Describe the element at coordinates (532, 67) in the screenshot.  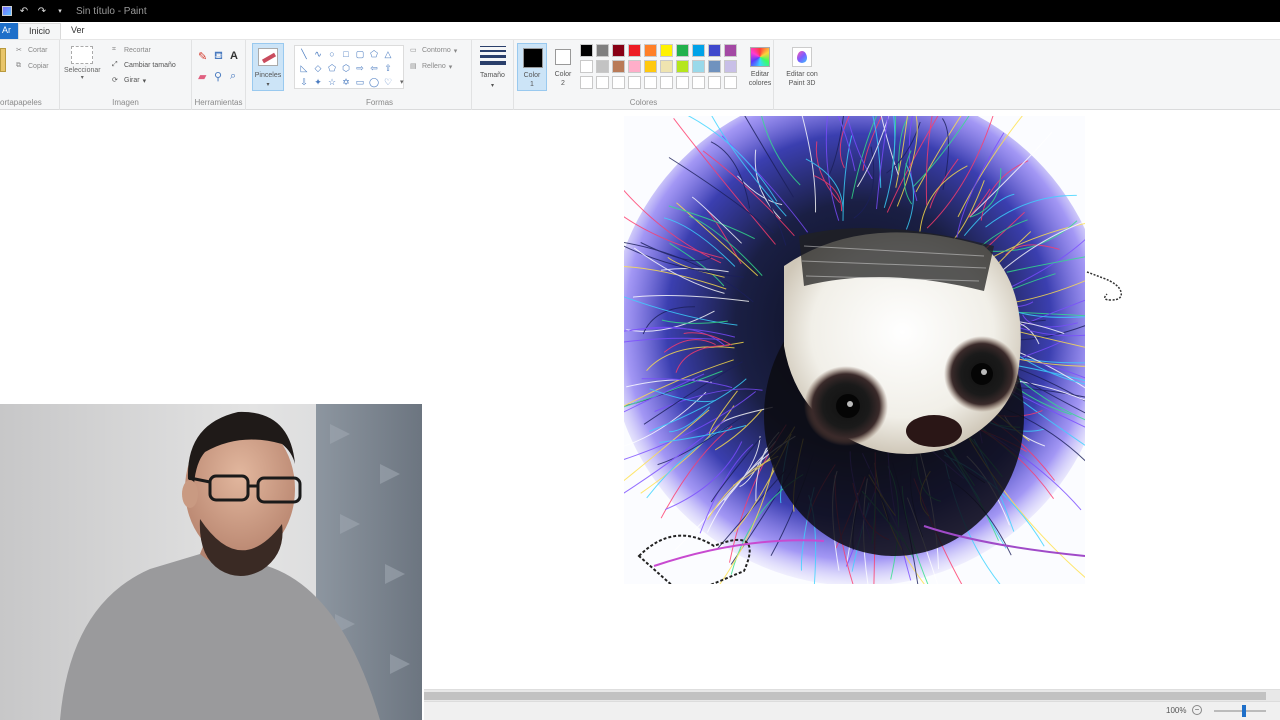
I see `color1-button: Color 1` at that location.